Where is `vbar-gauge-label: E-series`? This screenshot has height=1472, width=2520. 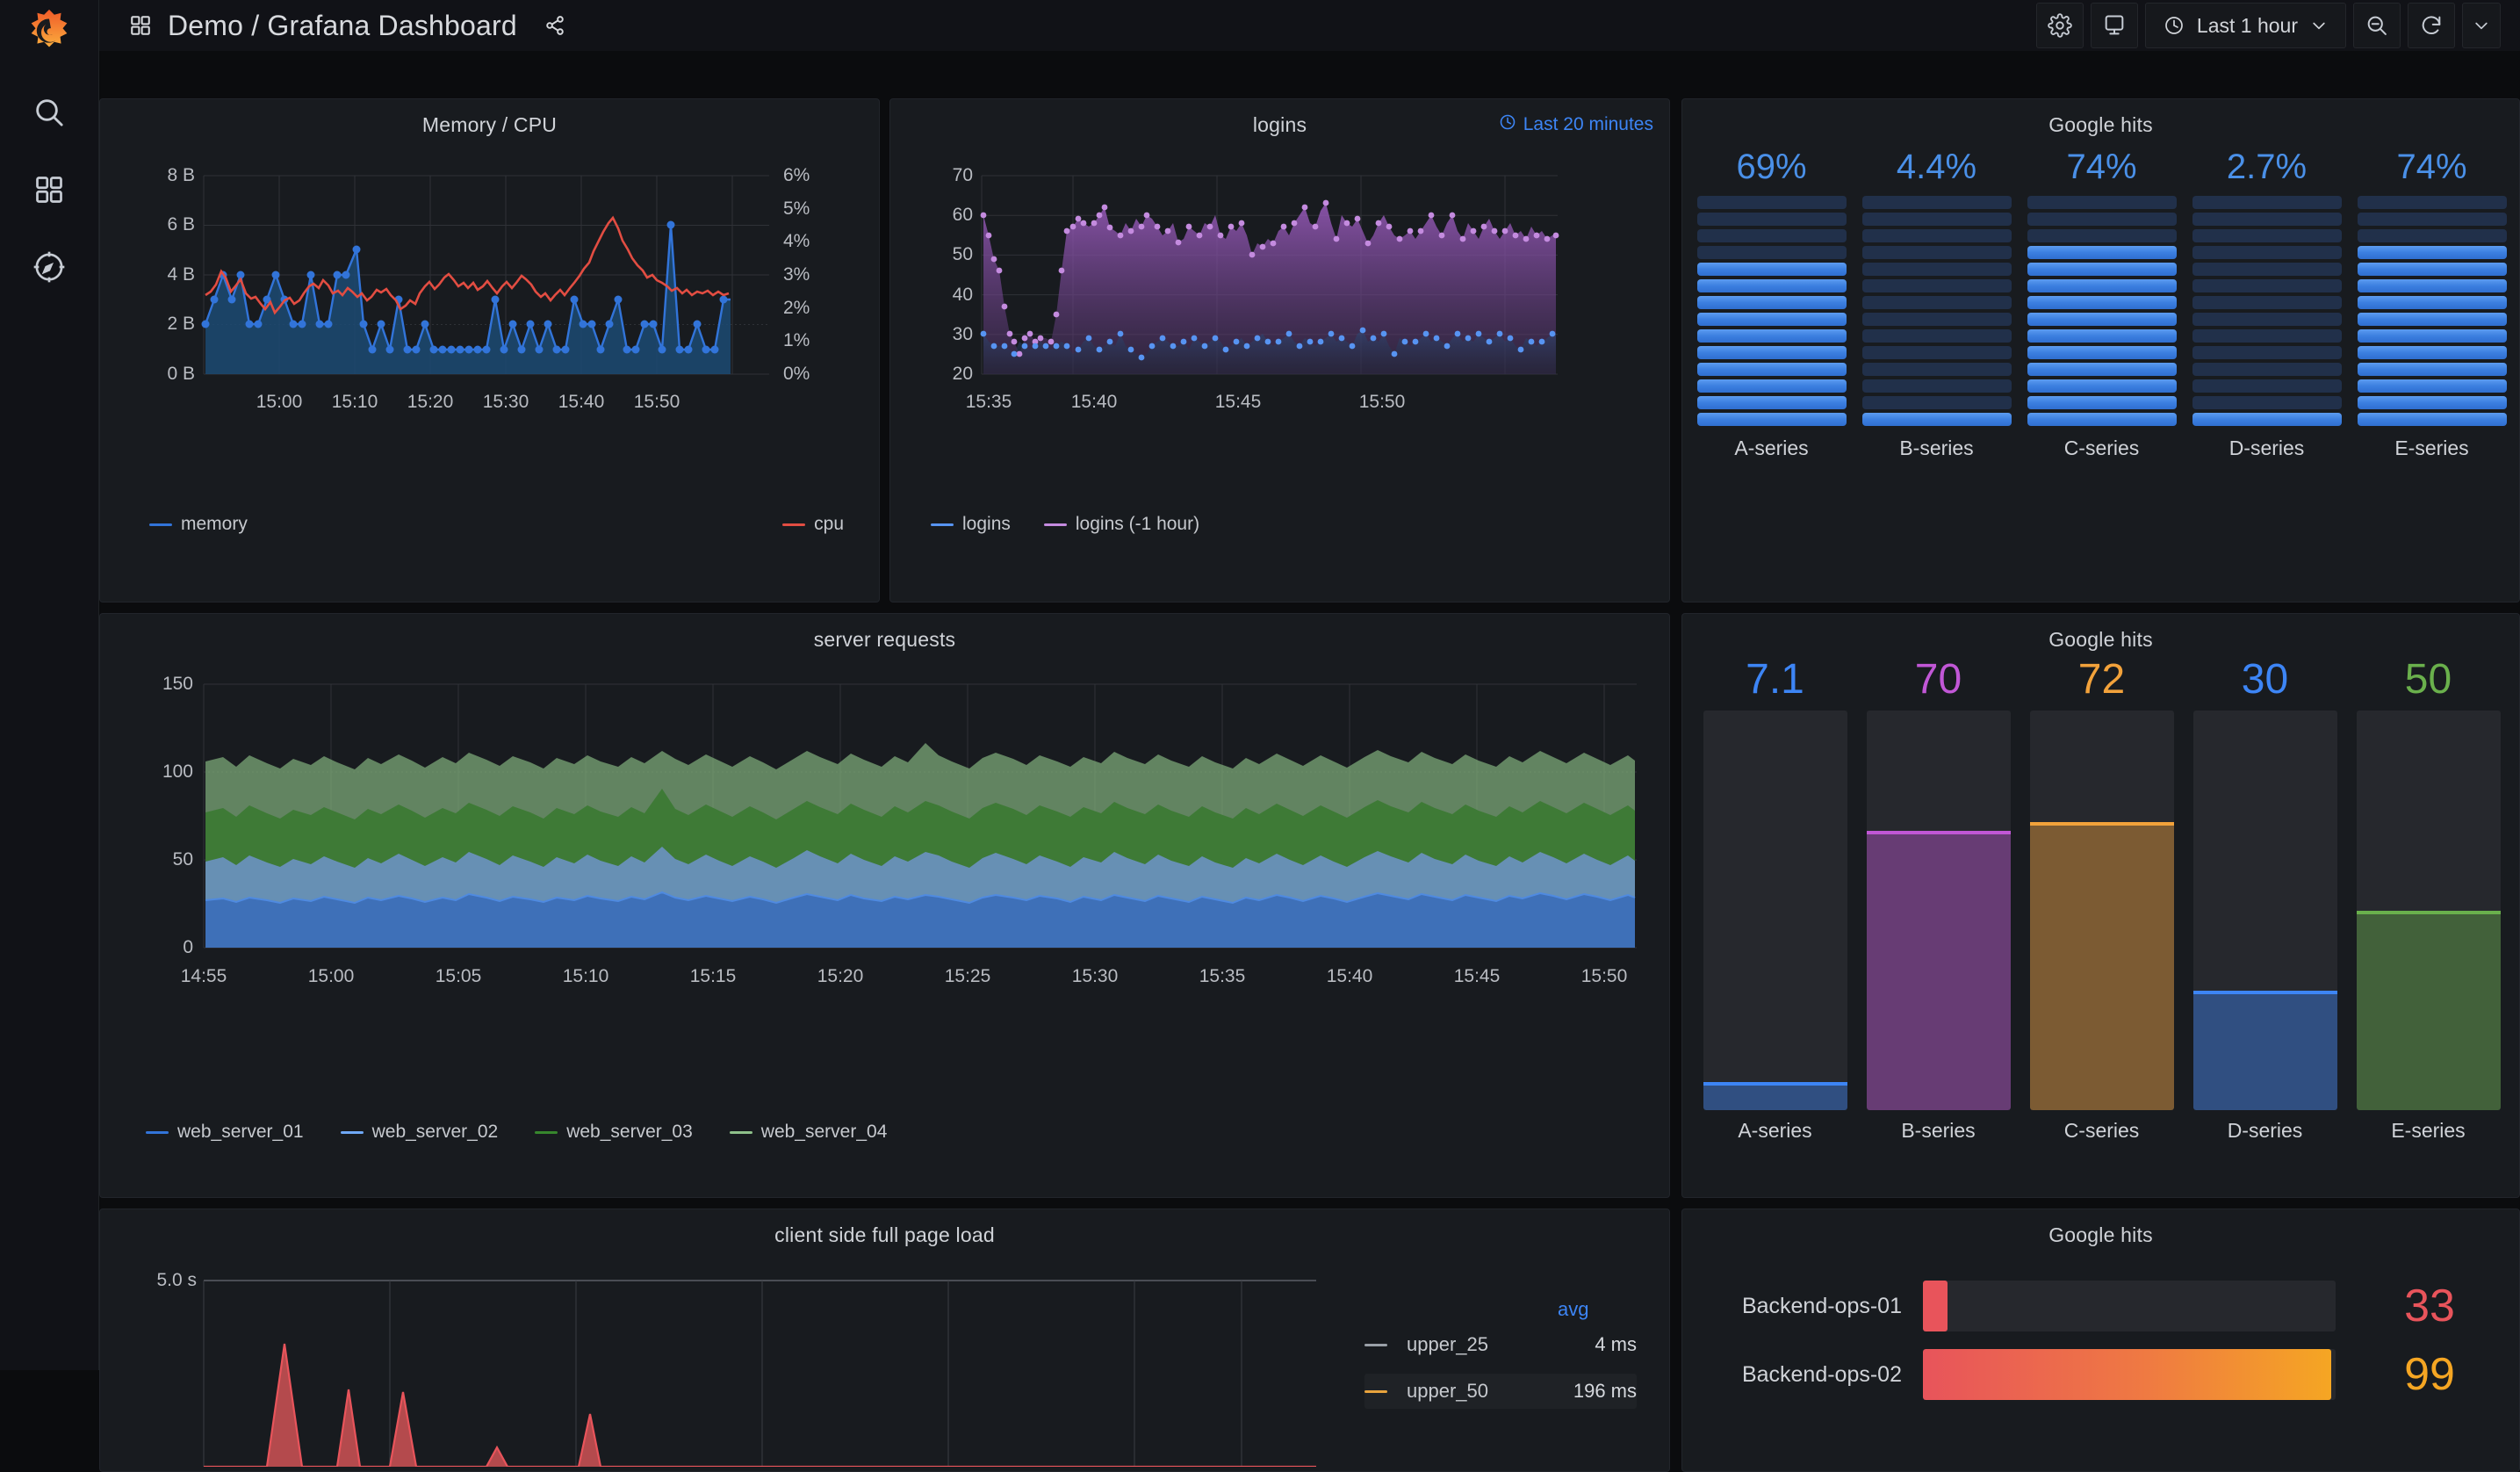 vbar-gauge-label: E-series is located at coordinates (2428, 1130).